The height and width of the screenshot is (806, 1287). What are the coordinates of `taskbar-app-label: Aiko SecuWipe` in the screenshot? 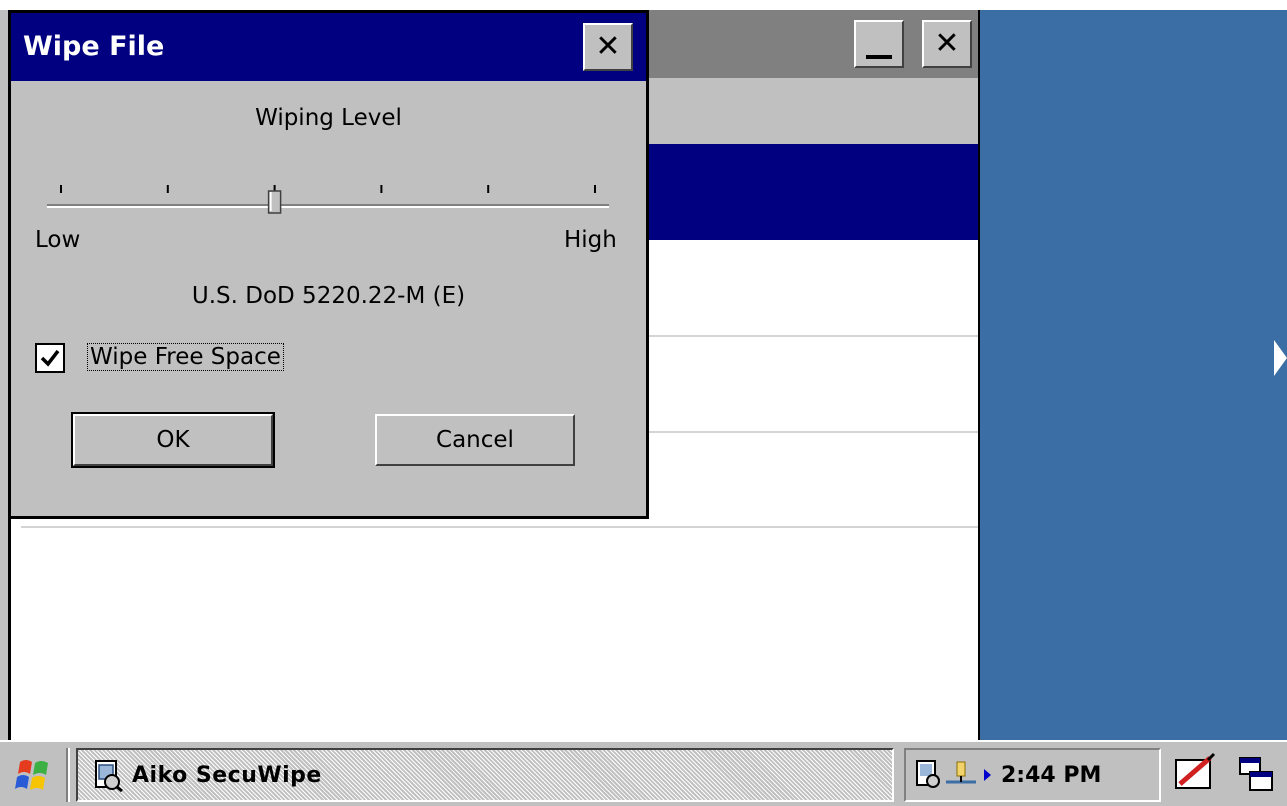 It's located at (227, 775).